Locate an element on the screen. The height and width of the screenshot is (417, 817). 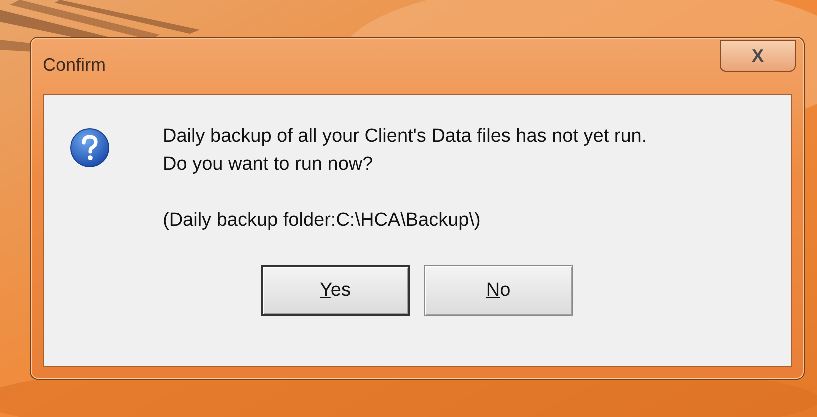
message-text: Do you want to run now? is located at coordinates (268, 165).